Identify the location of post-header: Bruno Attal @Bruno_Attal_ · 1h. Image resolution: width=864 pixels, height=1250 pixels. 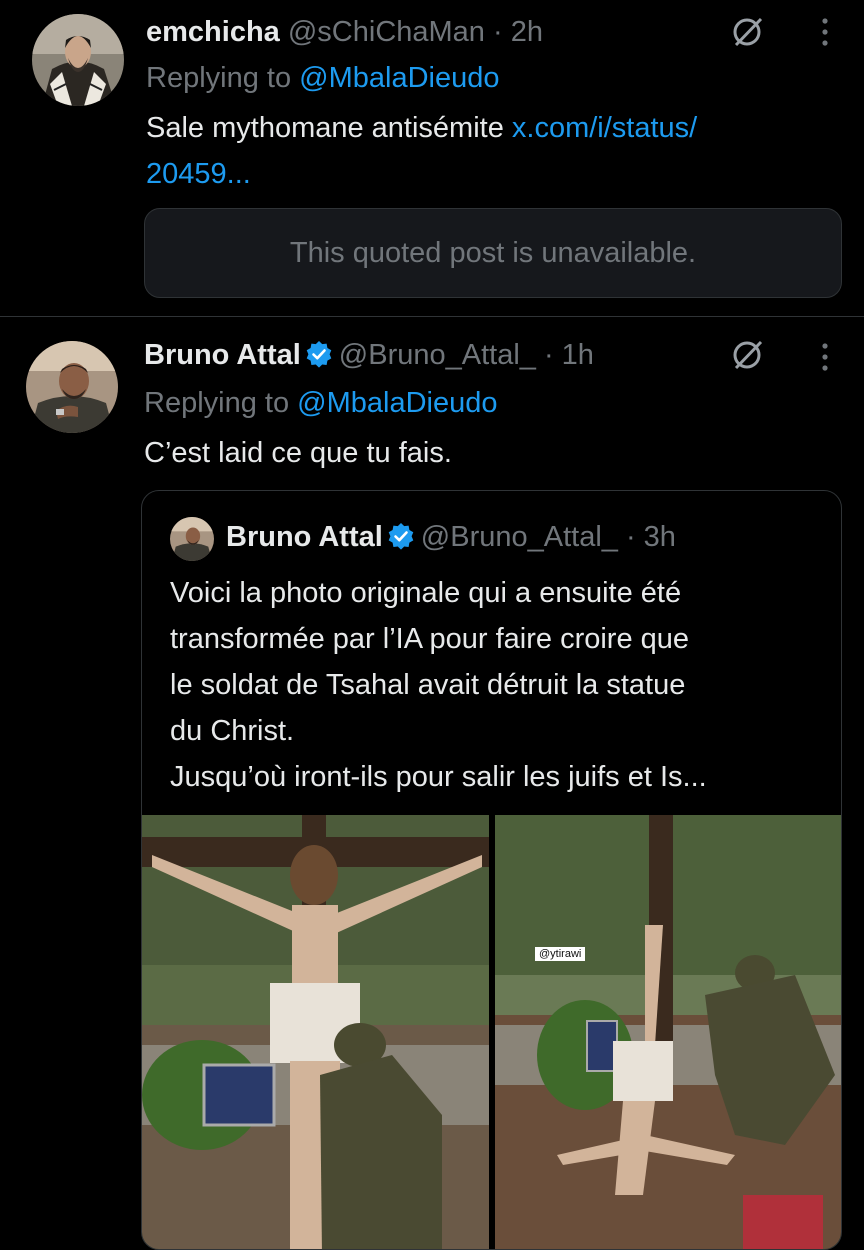
(369, 357).